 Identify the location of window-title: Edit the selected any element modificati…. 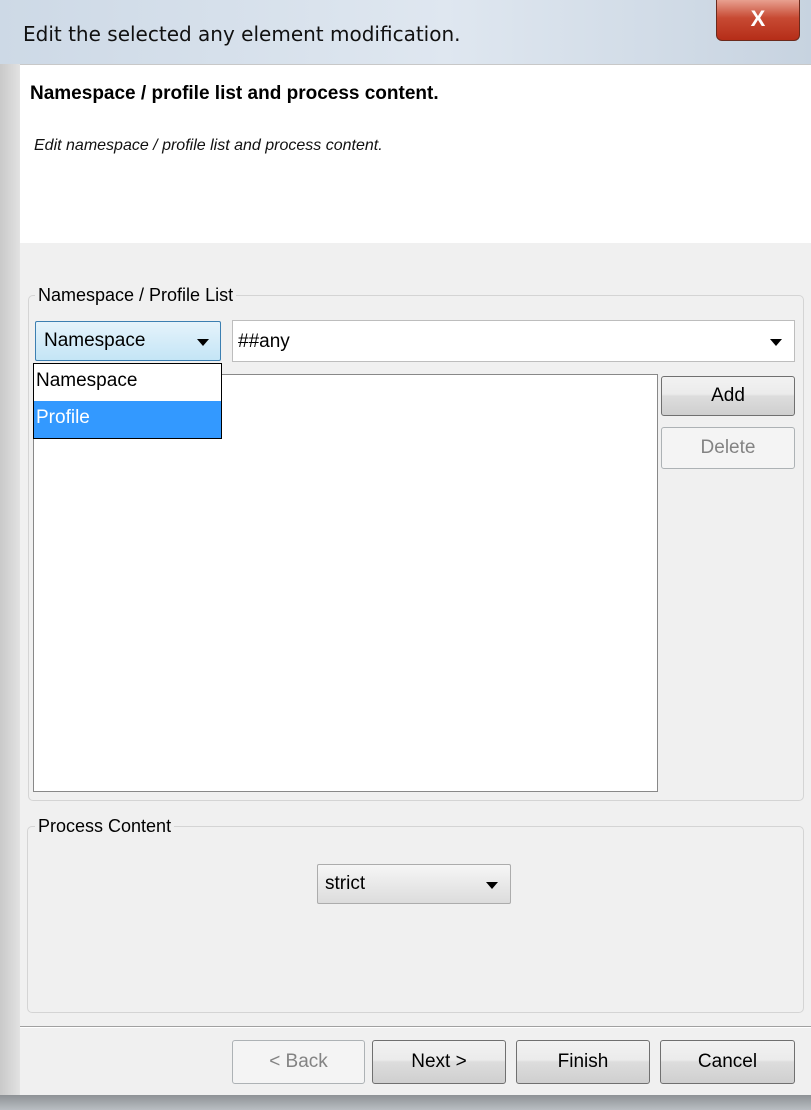
(242, 34).